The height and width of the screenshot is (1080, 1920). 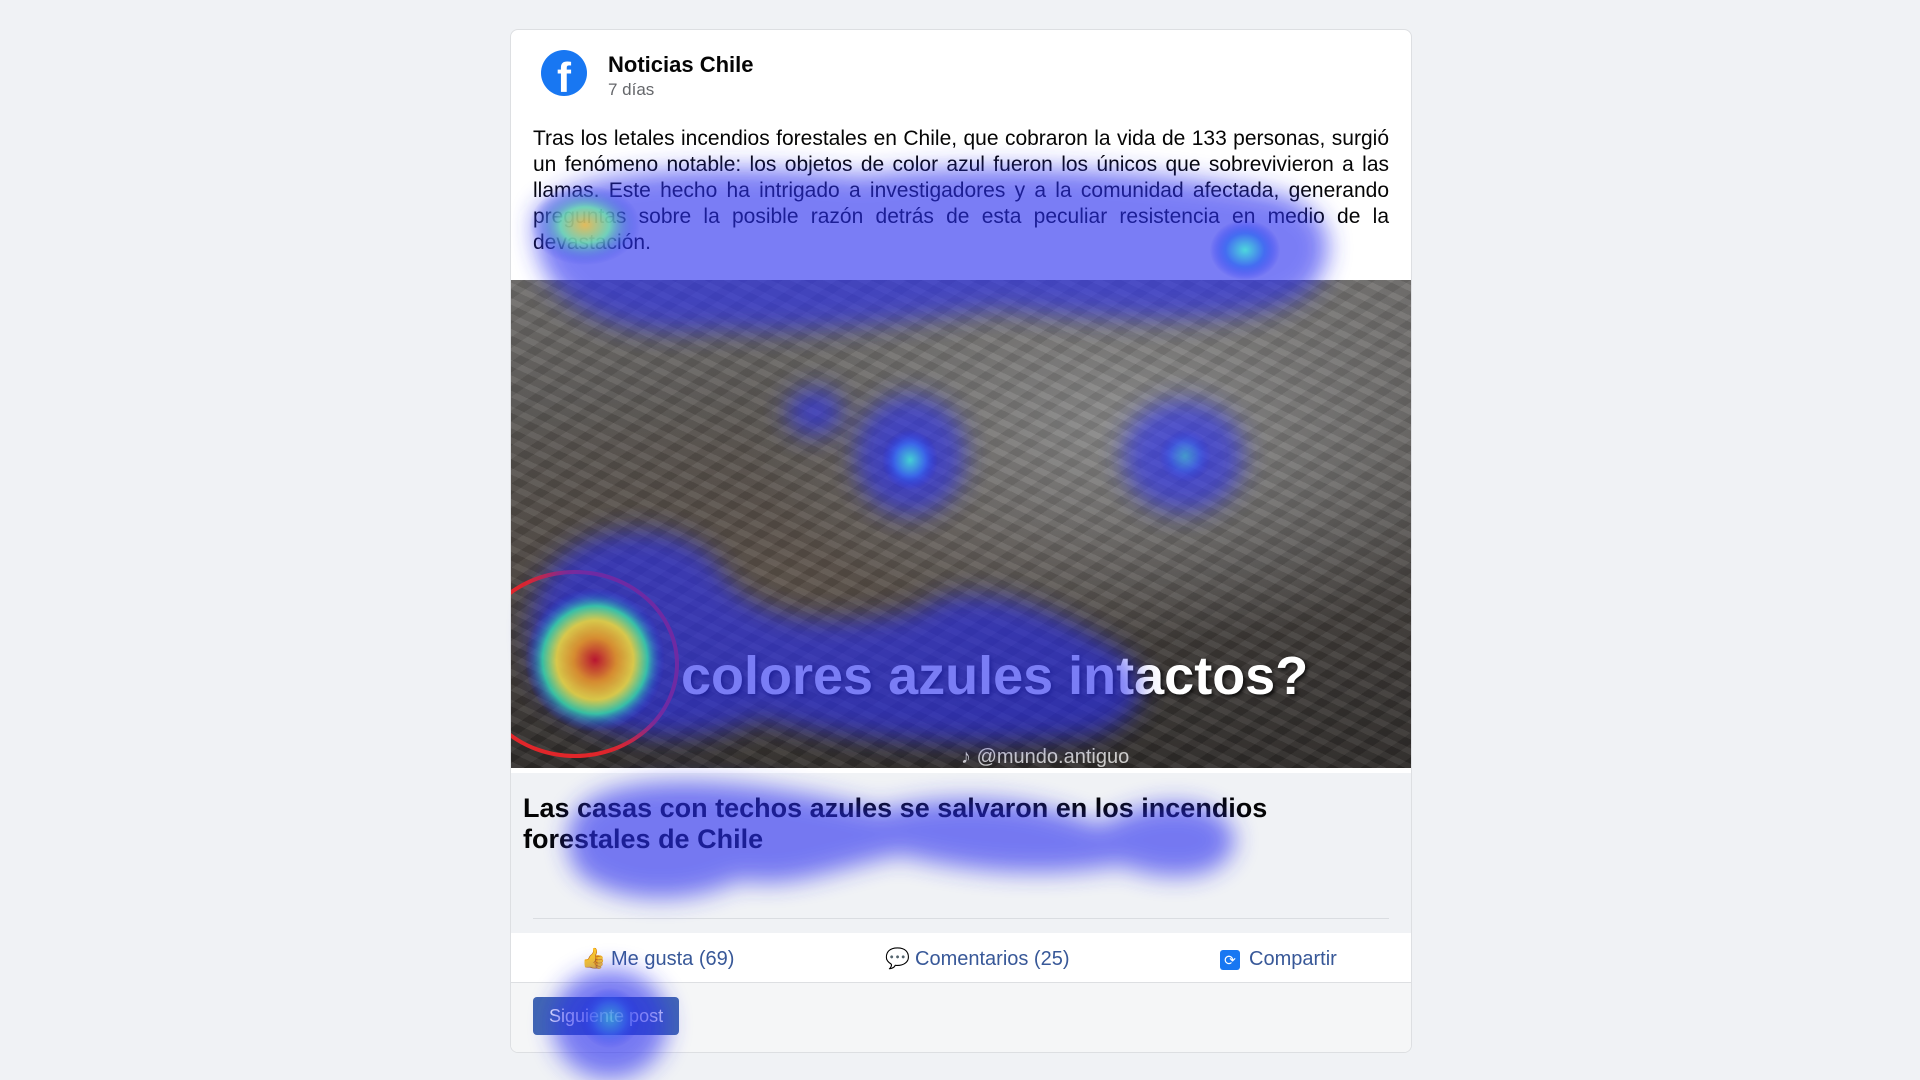 I want to click on post-header: f Noticias Chile 7 días, so click(x=961, y=80).